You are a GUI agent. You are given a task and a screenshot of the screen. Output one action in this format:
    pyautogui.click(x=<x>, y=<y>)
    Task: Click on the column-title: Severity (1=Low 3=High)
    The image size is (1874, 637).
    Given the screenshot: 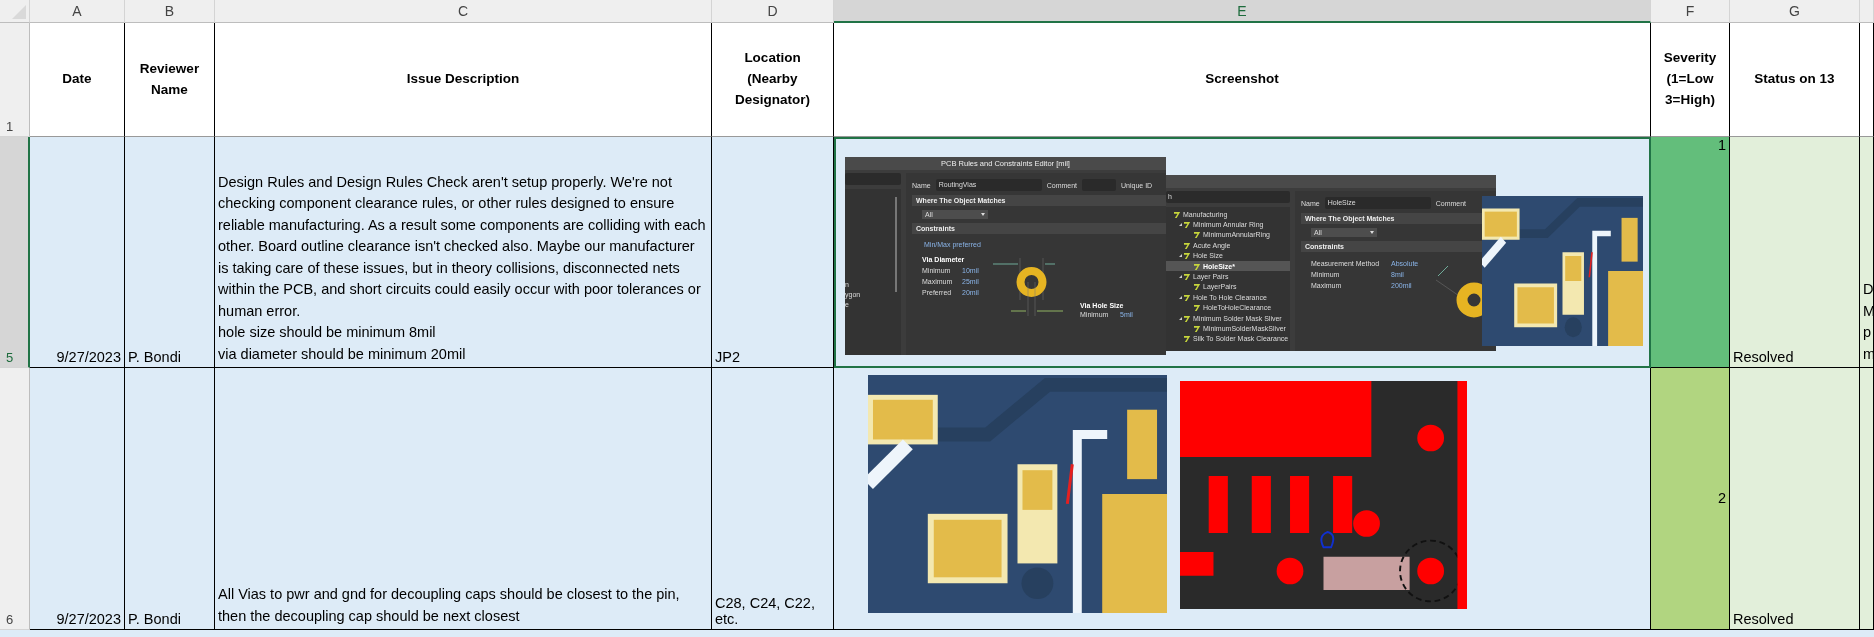 What is the action you would take?
    pyautogui.click(x=1690, y=80)
    